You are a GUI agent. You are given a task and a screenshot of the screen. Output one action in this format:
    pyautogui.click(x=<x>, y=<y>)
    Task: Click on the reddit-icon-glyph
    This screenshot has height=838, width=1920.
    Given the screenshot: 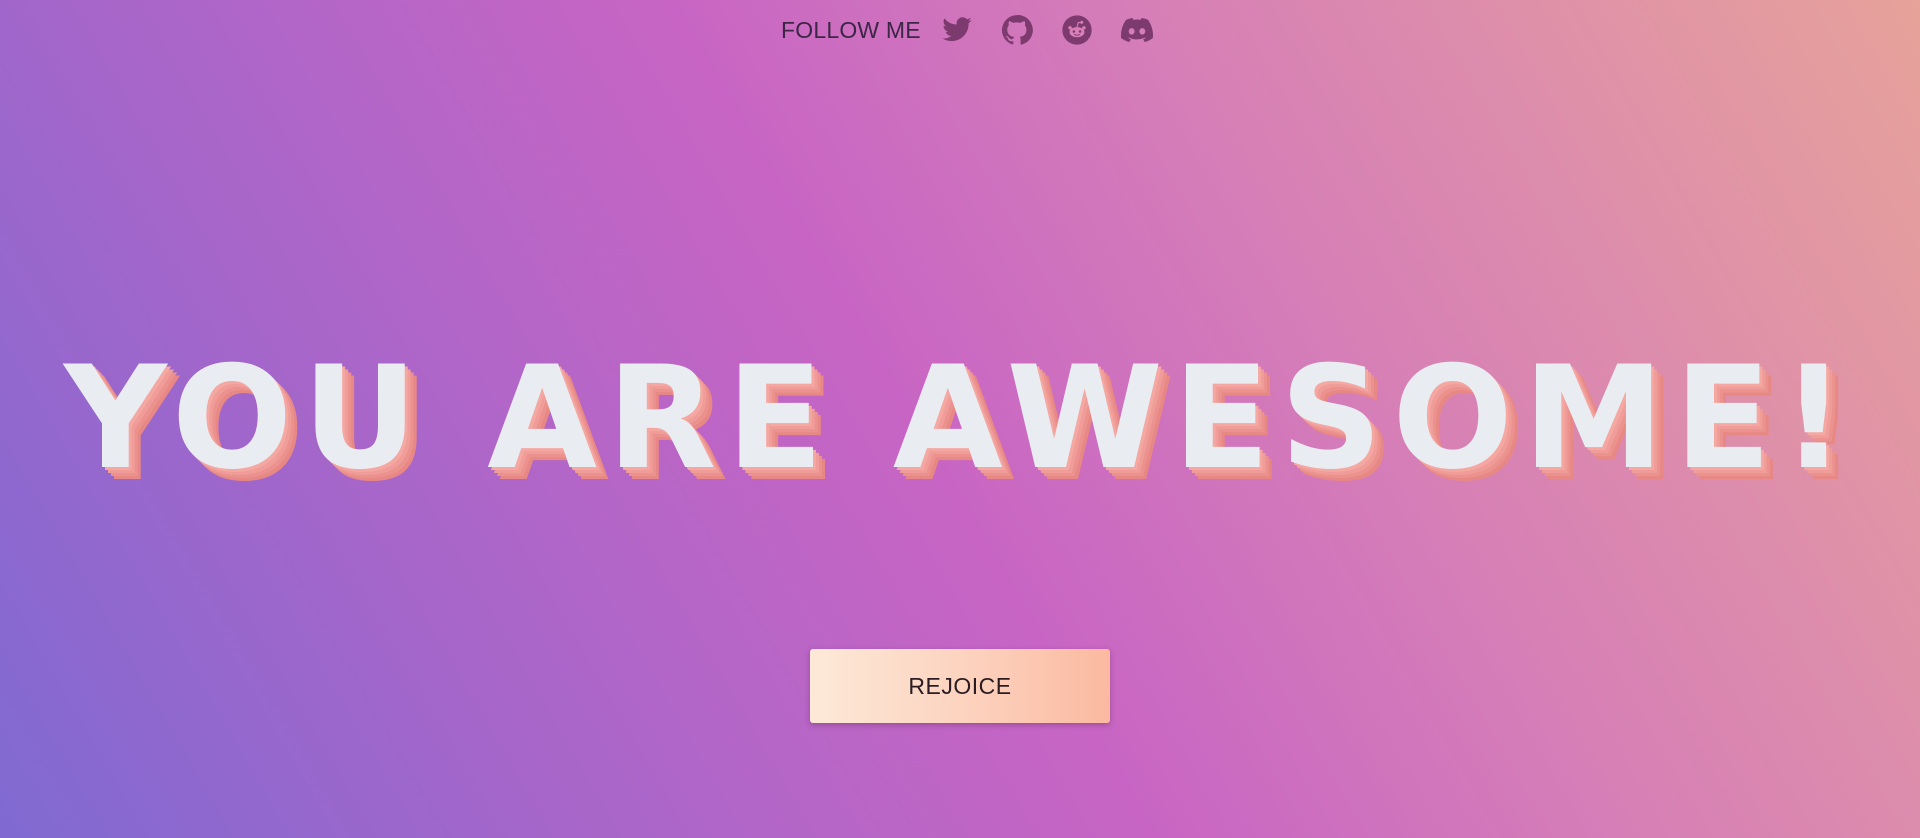 What is the action you would take?
    pyautogui.click(x=1077, y=30)
    